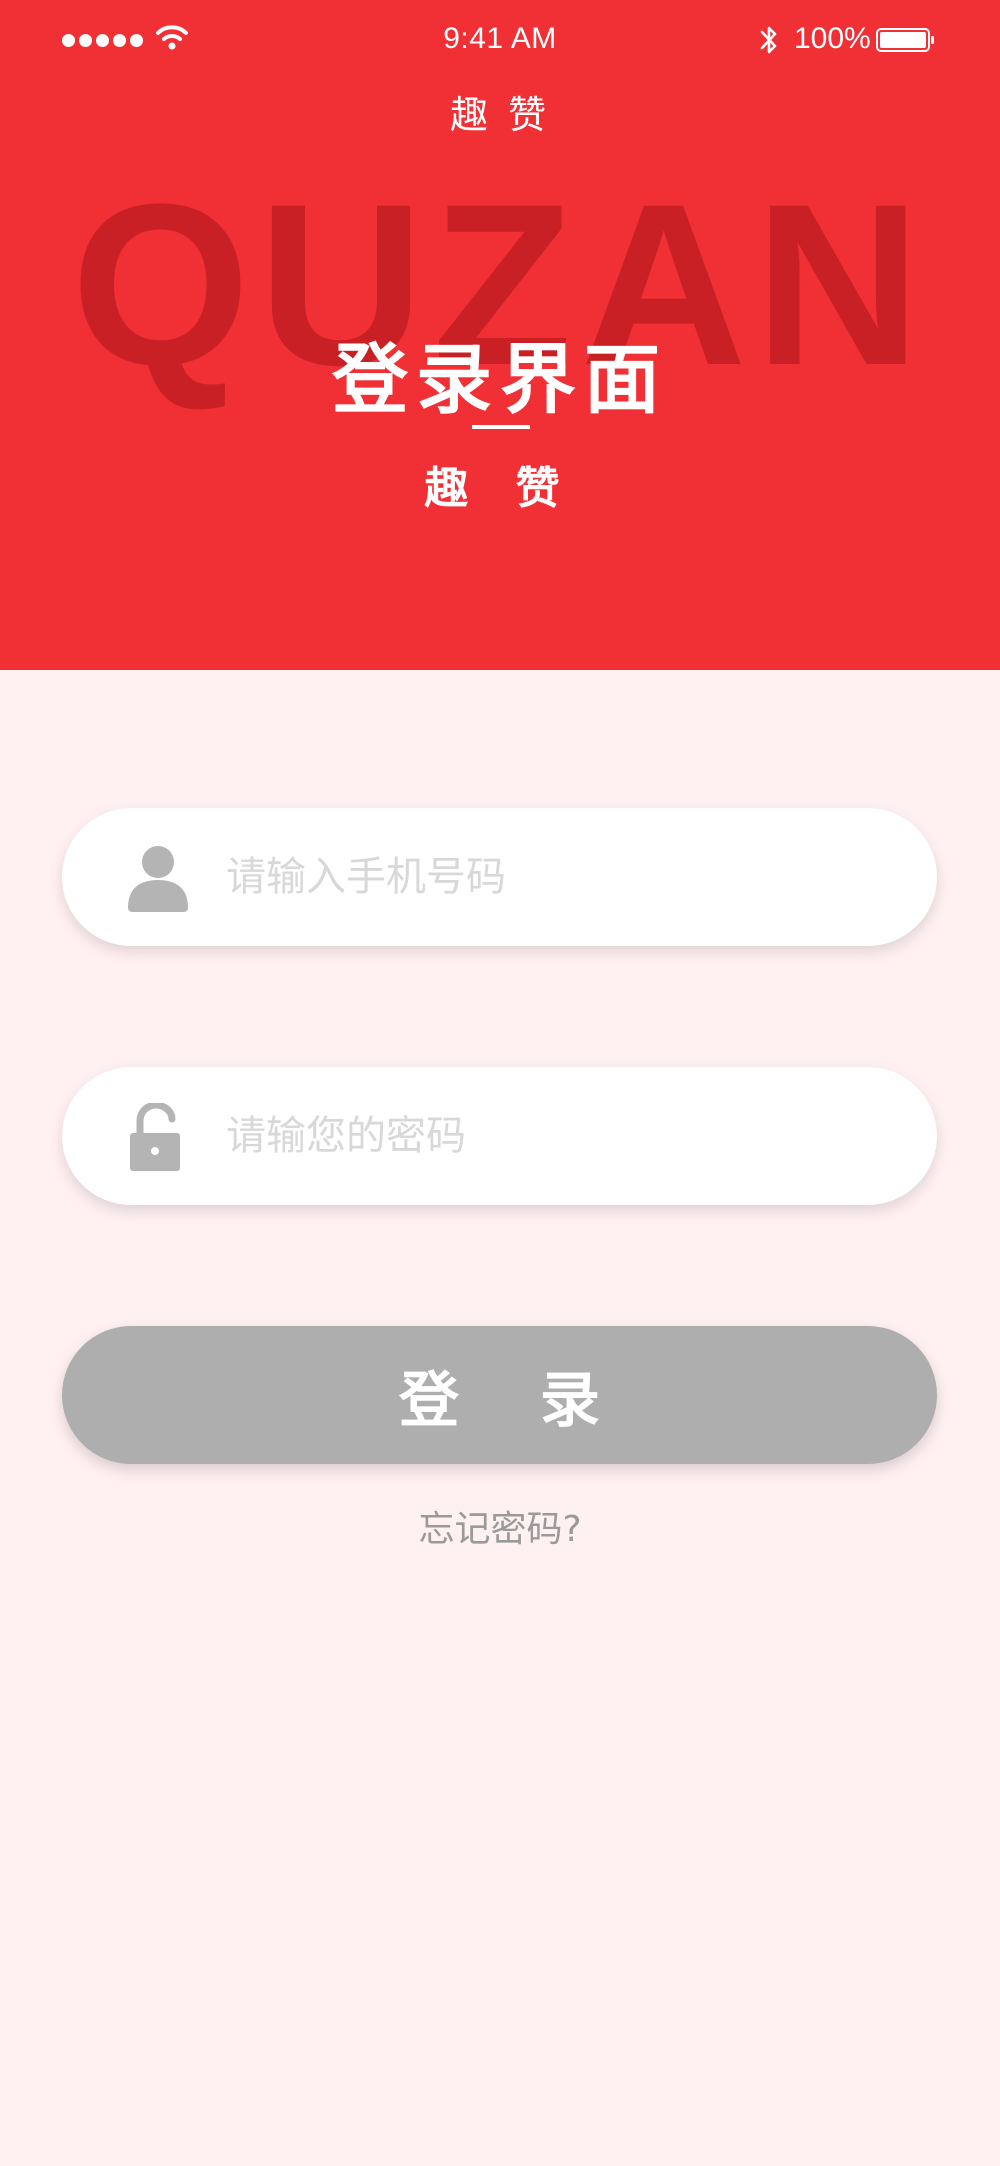 The height and width of the screenshot is (2166, 1000). What do you see at coordinates (500, 1526) in the screenshot?
I see `forgot-password-link: 忘记密码?` at bounding box center [500, 1526].